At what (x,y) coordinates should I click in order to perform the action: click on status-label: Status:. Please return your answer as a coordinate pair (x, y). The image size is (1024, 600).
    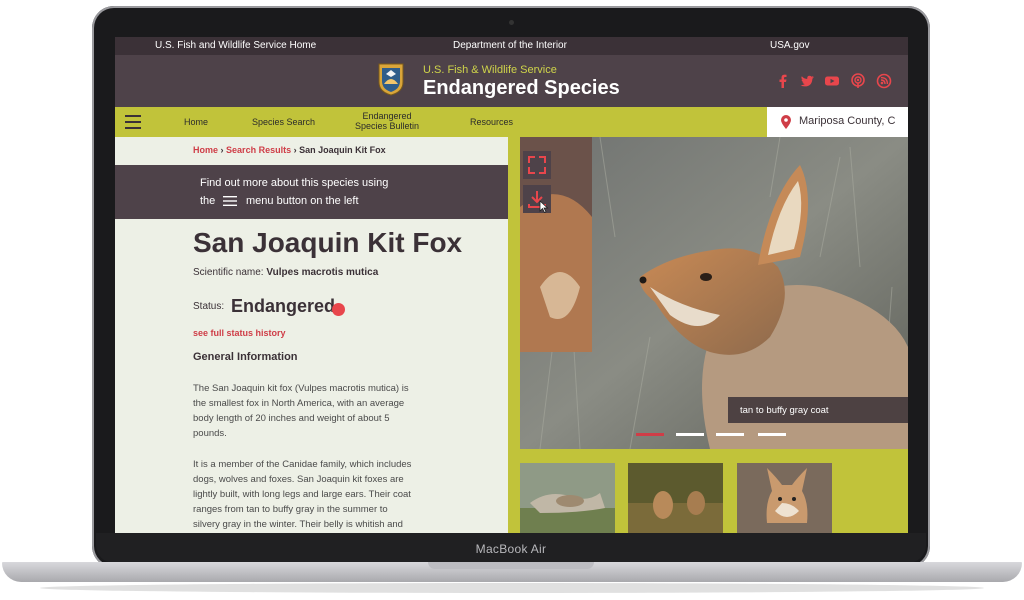
    Looking at the image, I should click on (209, 306).